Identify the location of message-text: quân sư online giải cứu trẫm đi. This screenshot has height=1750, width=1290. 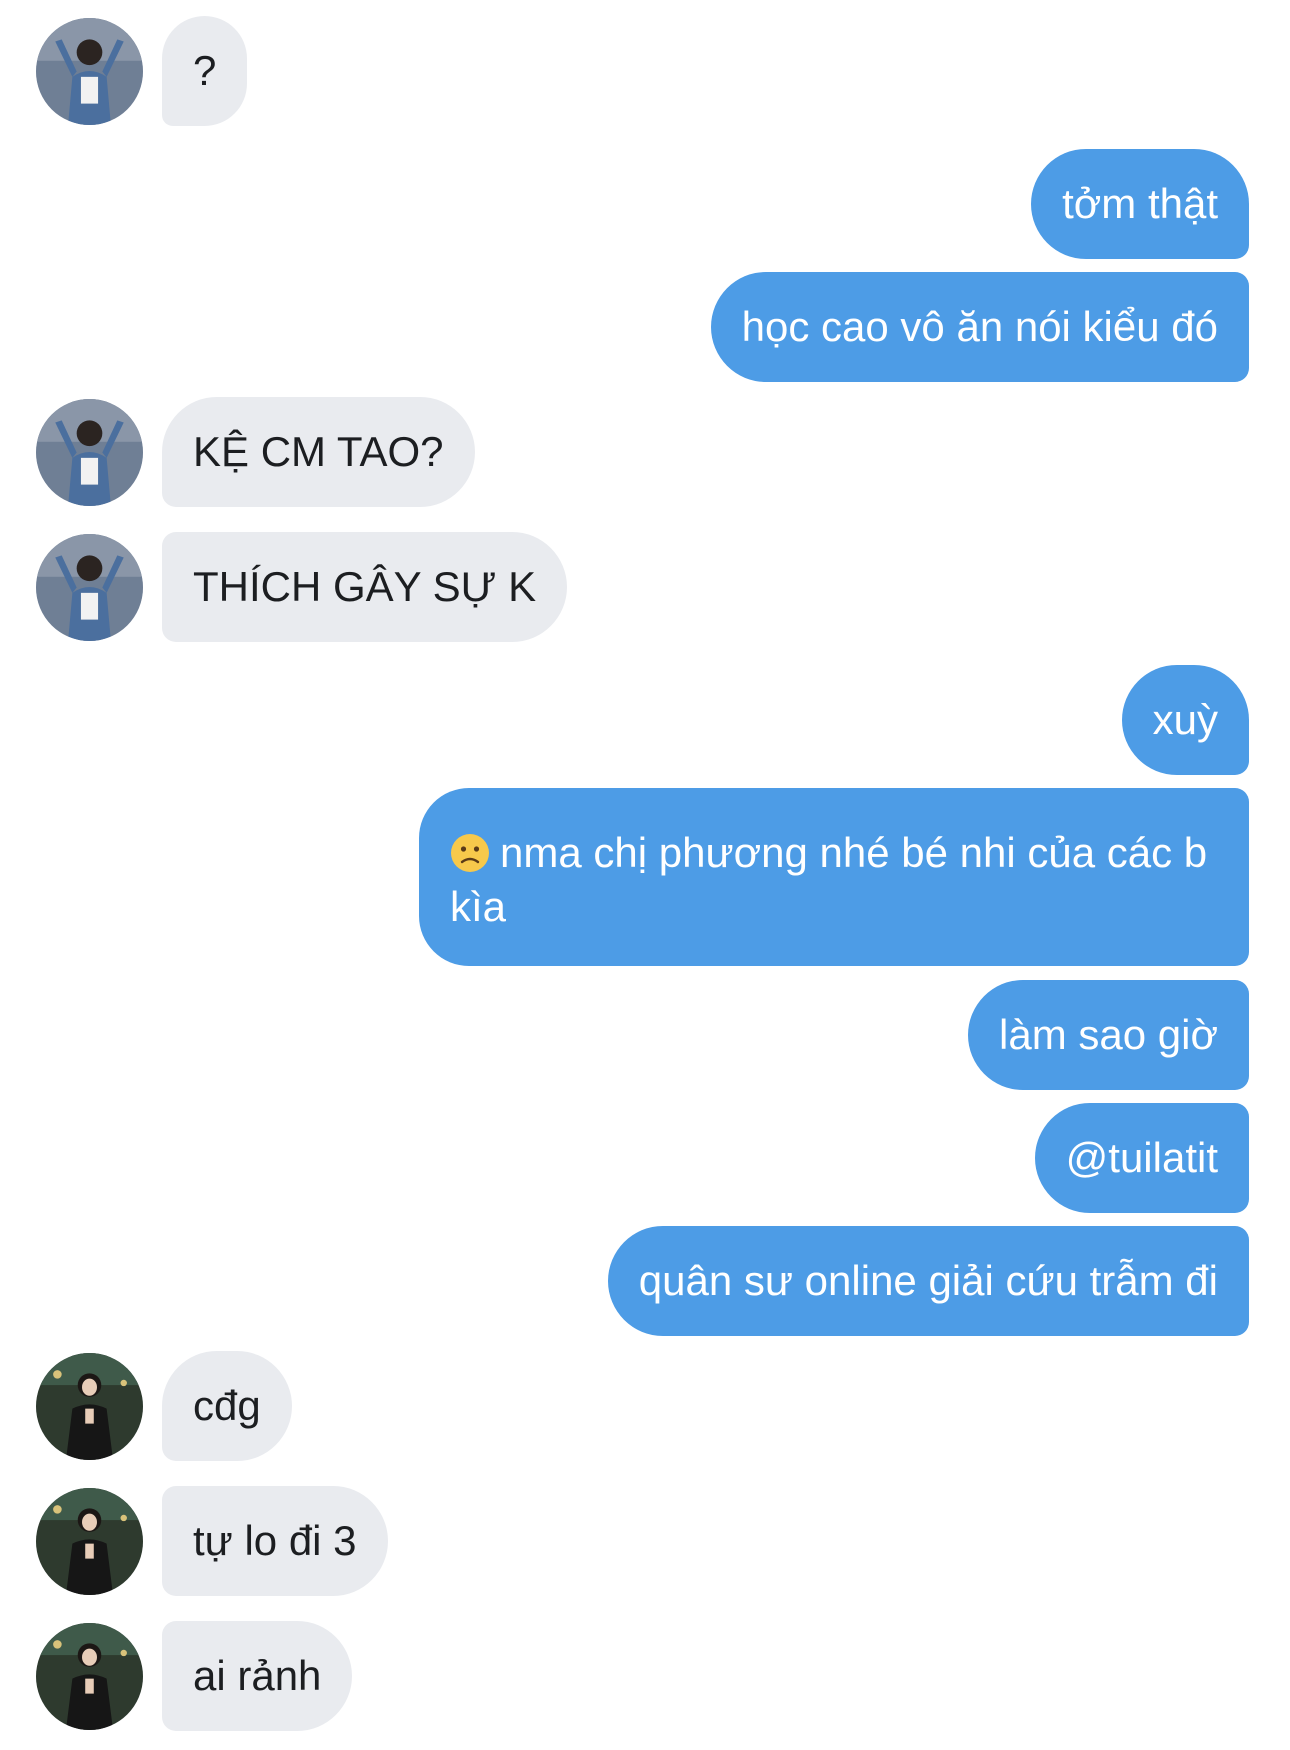
(928, 1280).